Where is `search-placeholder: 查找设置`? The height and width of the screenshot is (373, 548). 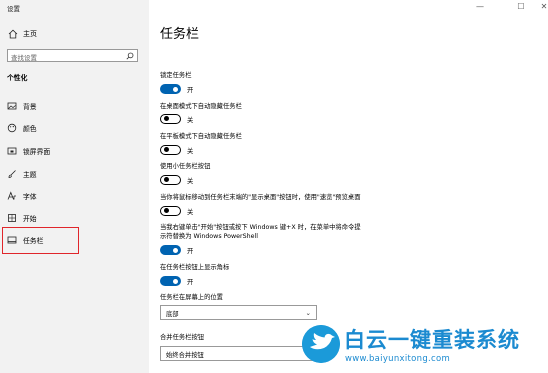
search-placeholder: 查找设置 is located at coordinates (24, 57).